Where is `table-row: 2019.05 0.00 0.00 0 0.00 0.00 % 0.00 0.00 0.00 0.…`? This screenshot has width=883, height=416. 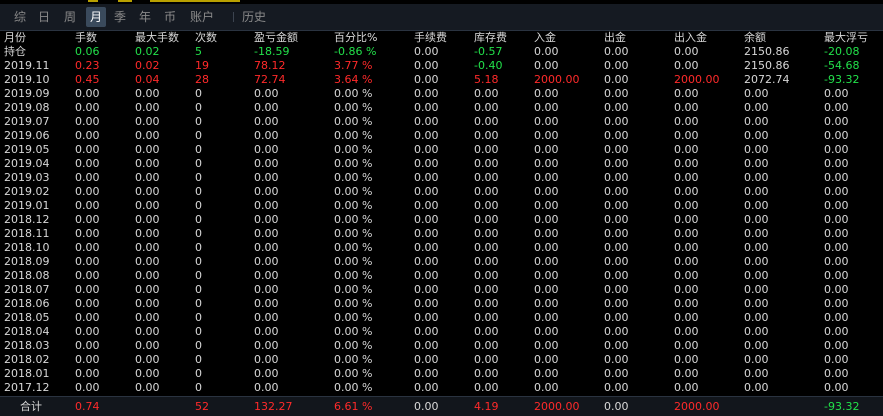
table-row: 2019.05 0.00 0.00 0 0.00 0.00 % 0.00 0.00 0.00 0.… is located at coordinates (441, 150).